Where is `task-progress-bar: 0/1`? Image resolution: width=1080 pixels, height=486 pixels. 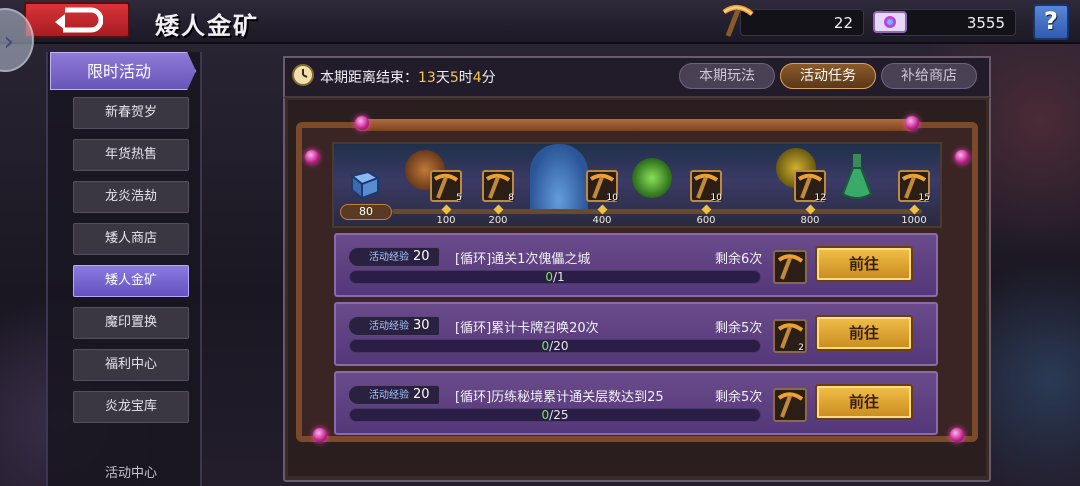
task-progress-bar: 0/1 is located at coordinates (555, 277).